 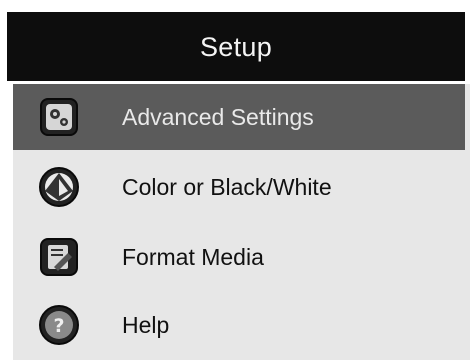 I want to click on menu-item-label: Color or Black/White, so click(x=227, y=186).